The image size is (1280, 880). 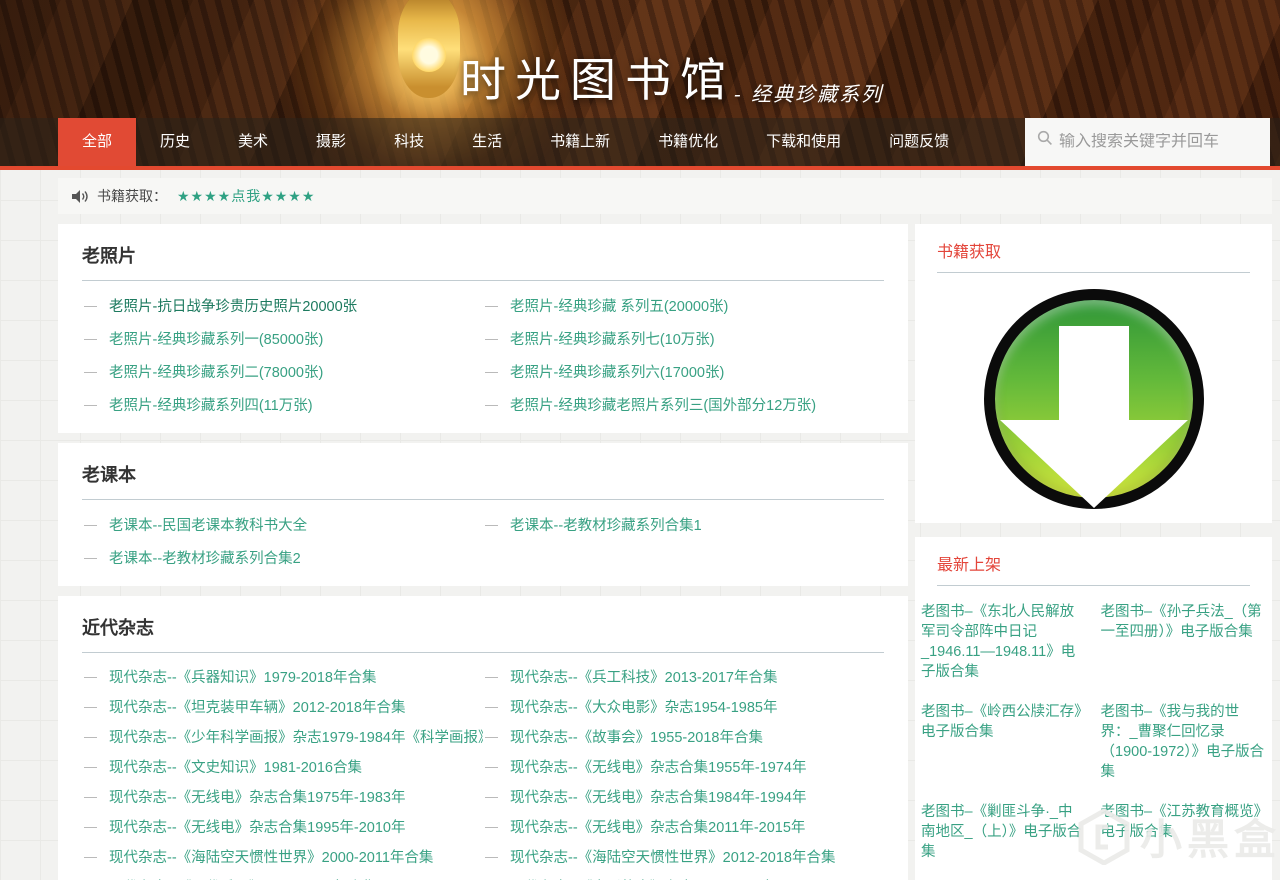 I want to click on list-item: — 现代杂志--《兵工科技》2013-2017年合集, so click(x=683, y=676).